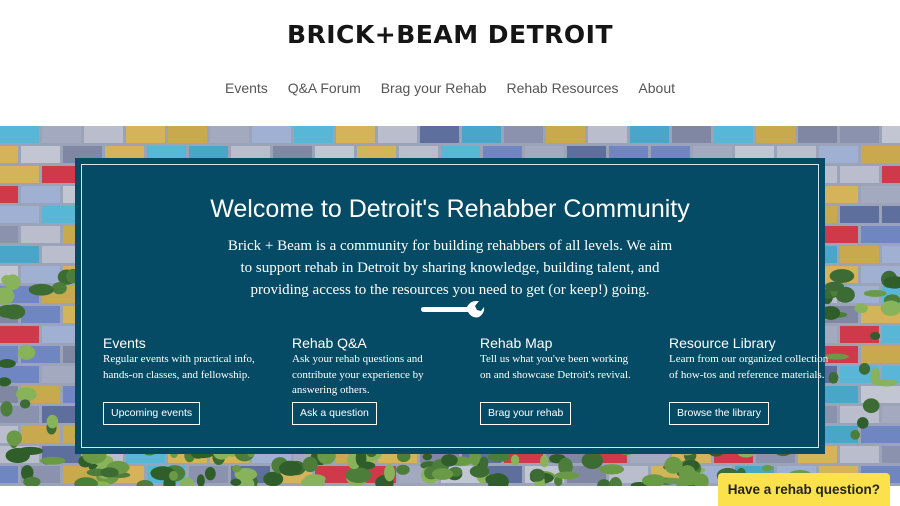 The image size is (900, 506). I want to click on browse-library-button: Browse the library, so click(719, 413).